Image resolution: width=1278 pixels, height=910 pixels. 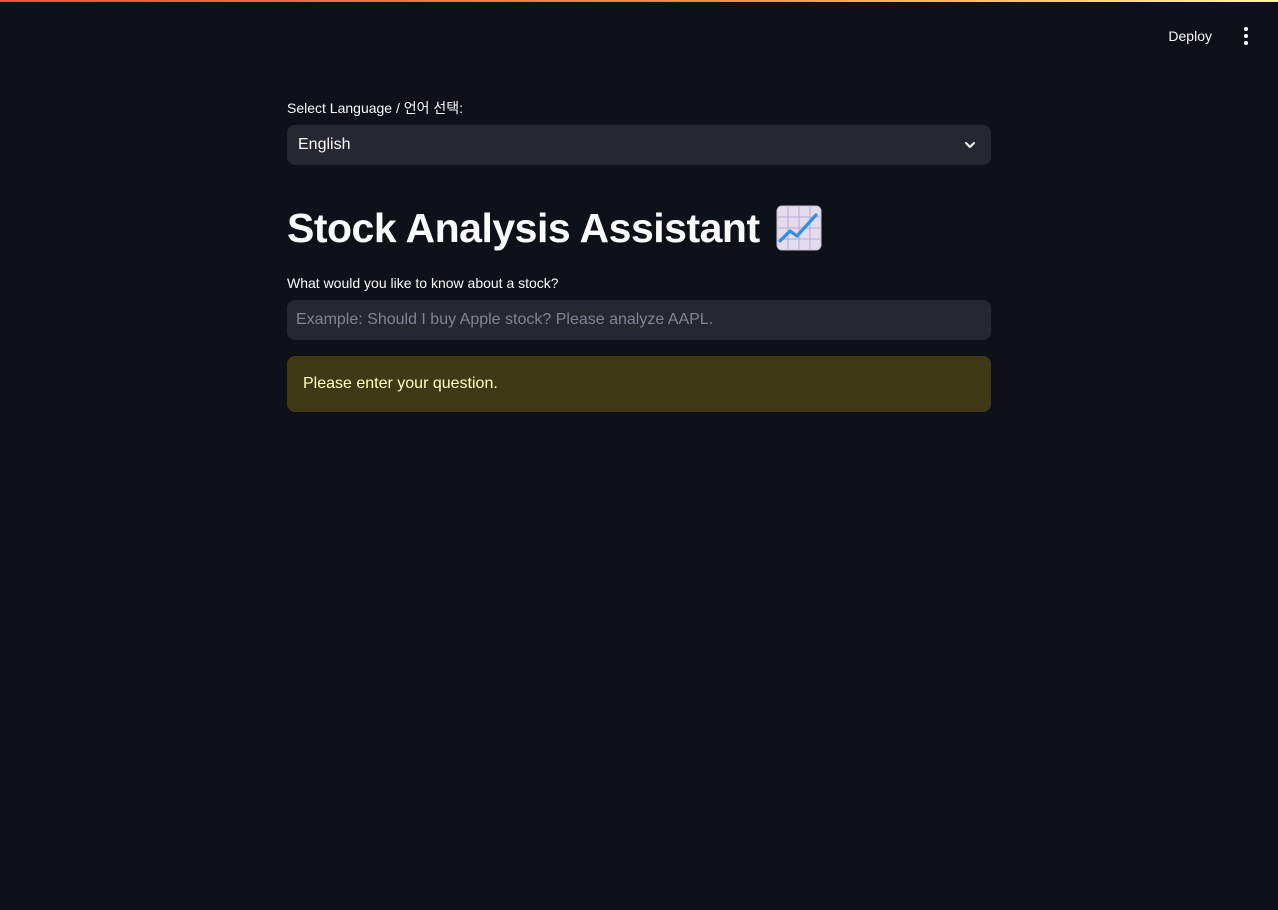 I want to click on chevron-down-icon, so click(x=970, y=145).